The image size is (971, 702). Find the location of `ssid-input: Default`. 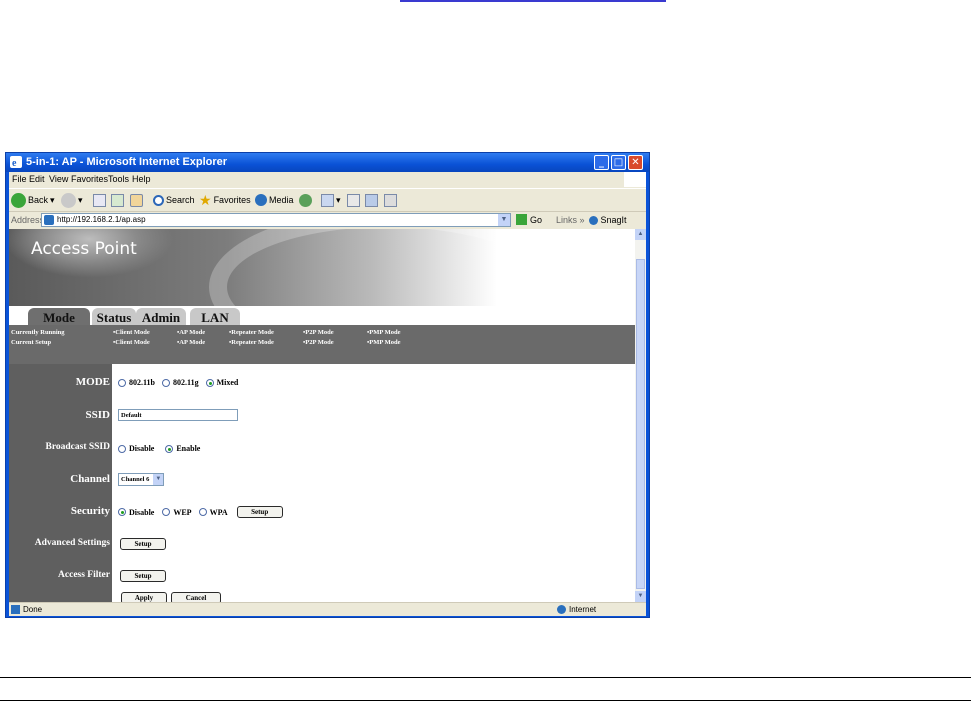

ssid-input: Default is located at coordinates (178, 415).